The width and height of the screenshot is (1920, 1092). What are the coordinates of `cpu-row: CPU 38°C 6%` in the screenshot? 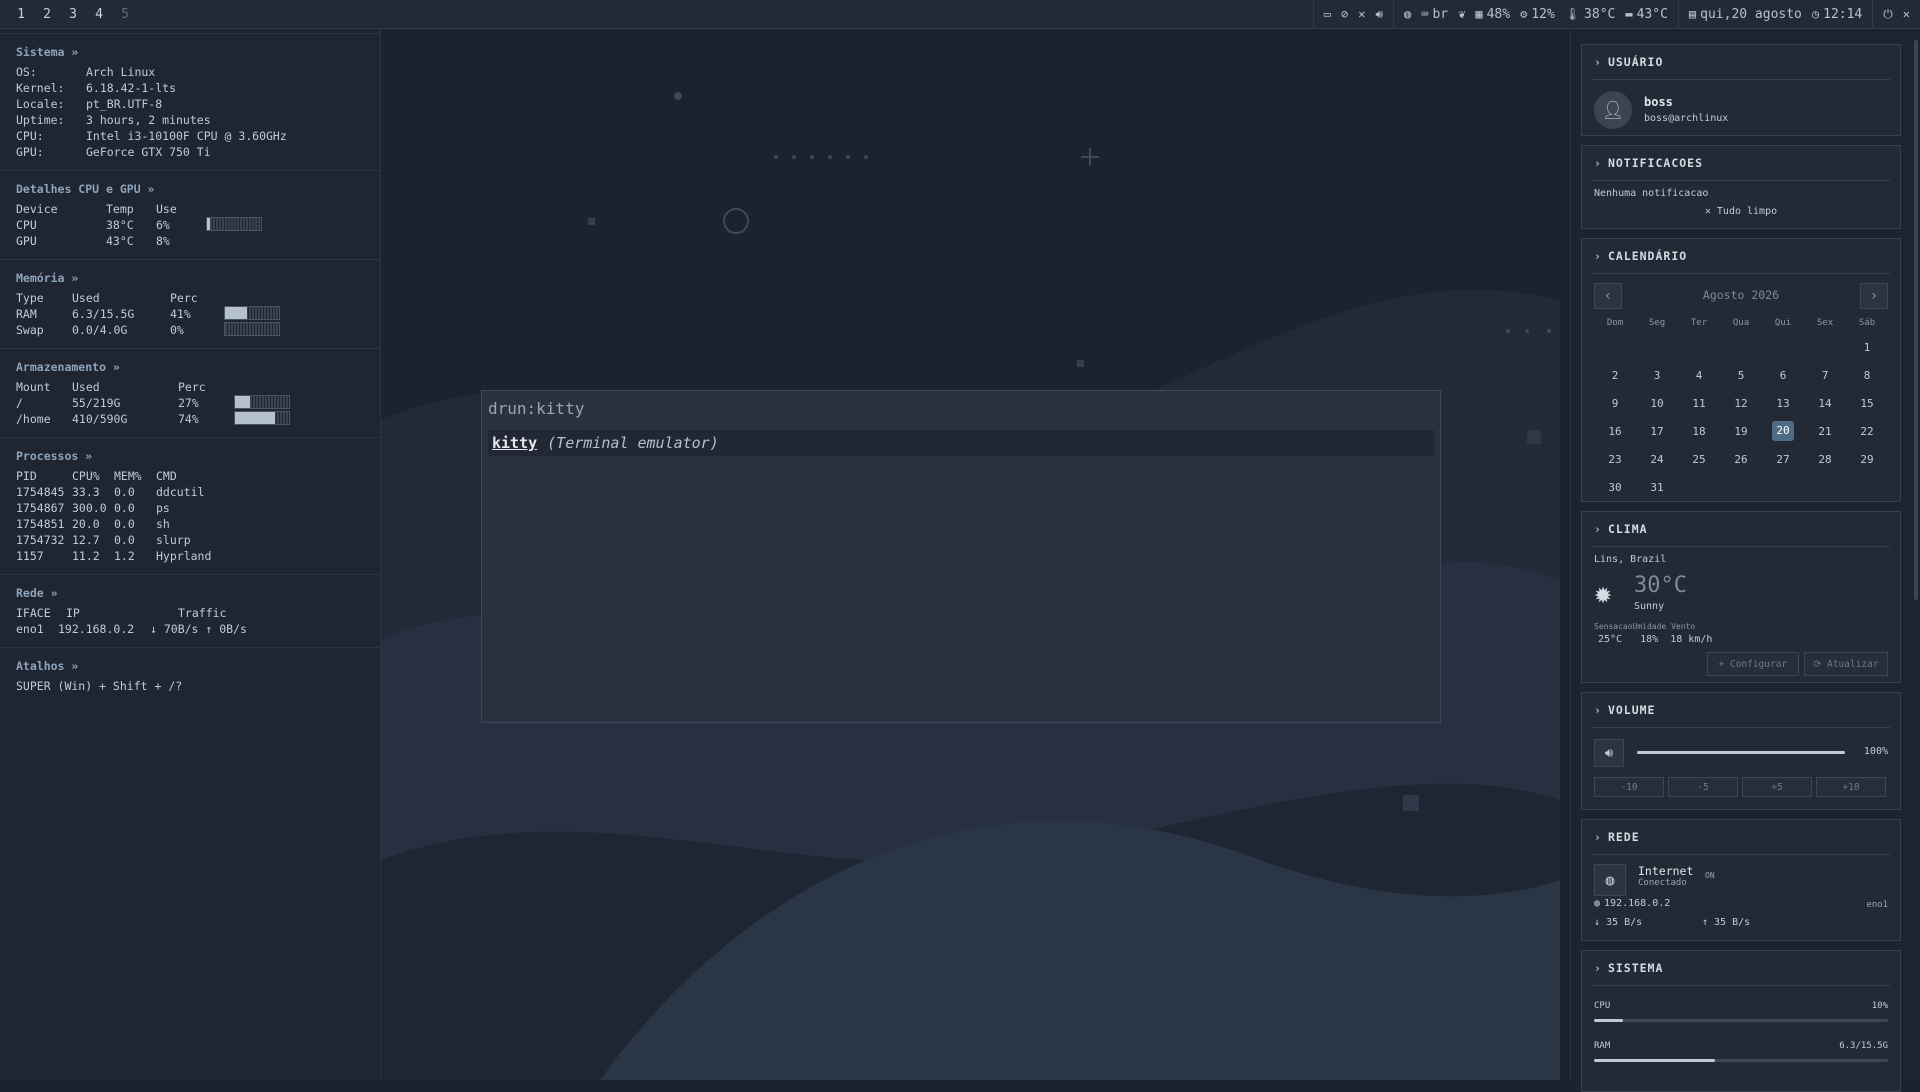 It's located at (190, 225).